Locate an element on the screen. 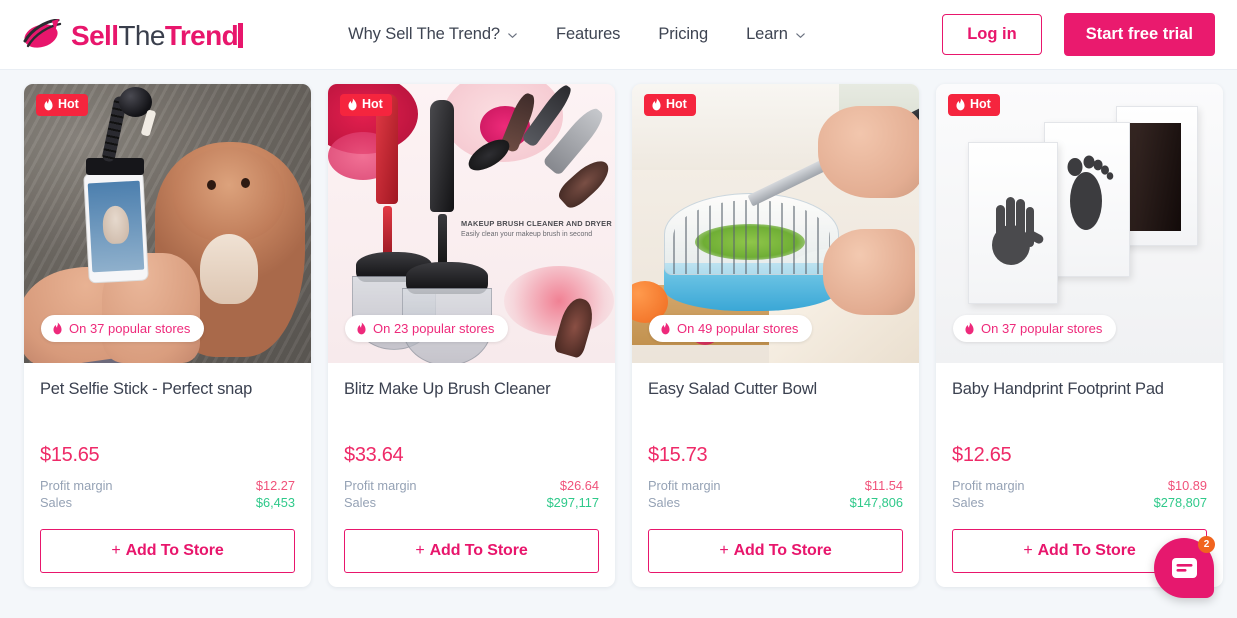  sales-value: $147,806 is located at coordinates (876, 502).